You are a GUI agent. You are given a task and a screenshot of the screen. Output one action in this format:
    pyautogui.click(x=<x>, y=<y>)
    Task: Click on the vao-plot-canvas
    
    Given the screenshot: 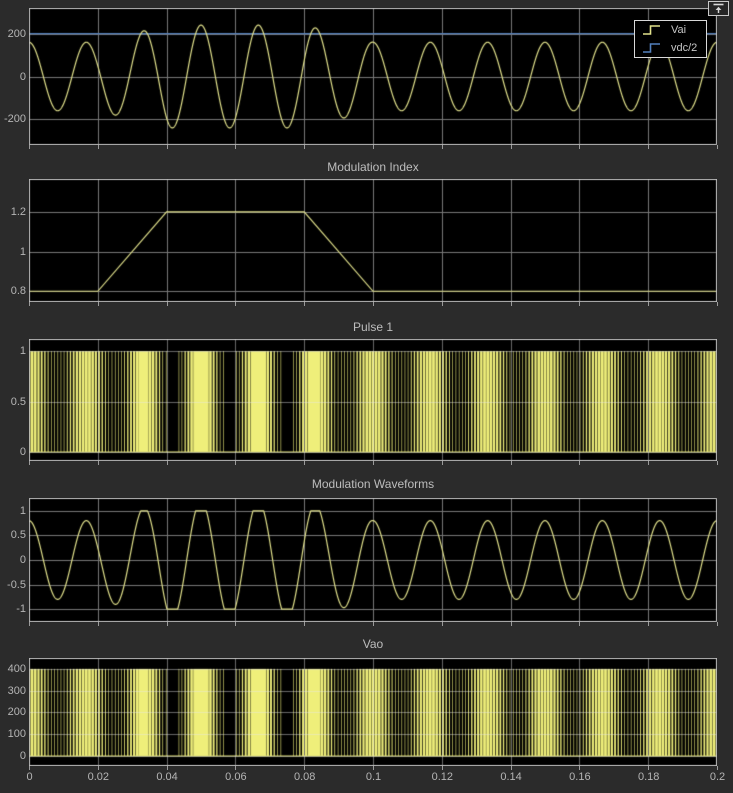 What is the action you would take?
    pyautogui.click(x=373, y=712)
    